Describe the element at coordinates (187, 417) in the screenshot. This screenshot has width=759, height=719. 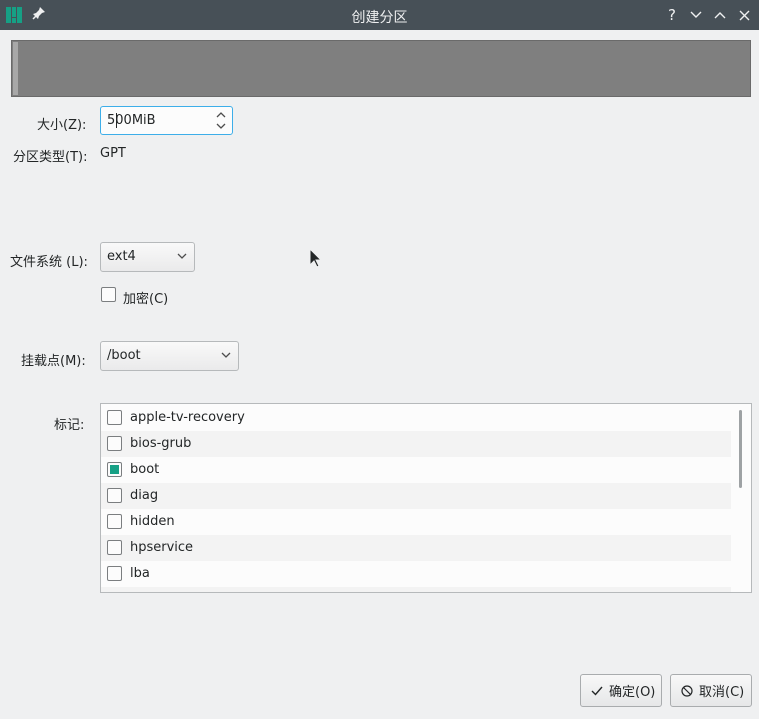
I see `flag-label: apple-tv-recovery` at that location.